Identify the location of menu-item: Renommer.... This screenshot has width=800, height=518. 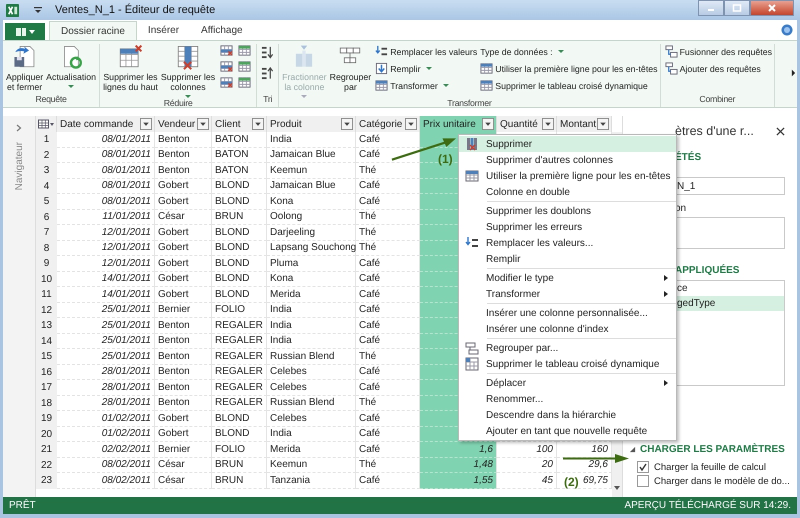
(567, 399).